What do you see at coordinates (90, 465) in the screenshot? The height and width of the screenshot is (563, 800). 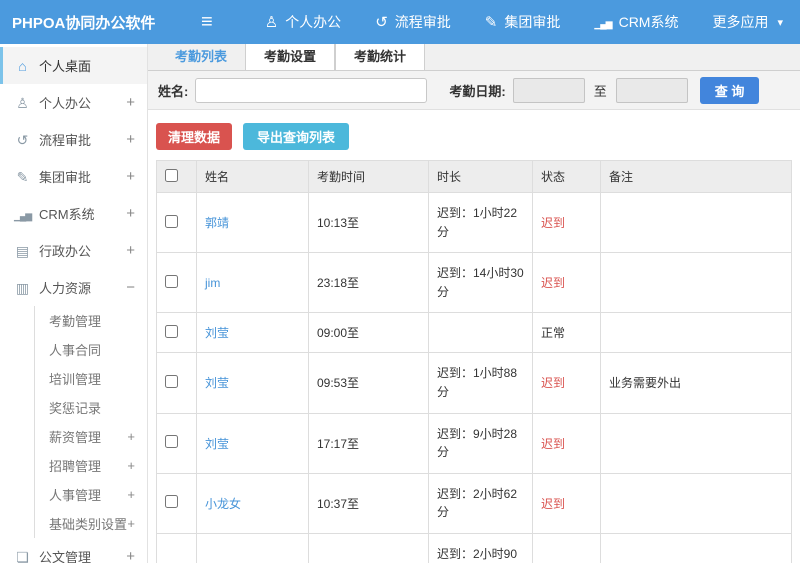 I see `sidebar-item: 招聘管理 +` at bounding box center [90, 465].